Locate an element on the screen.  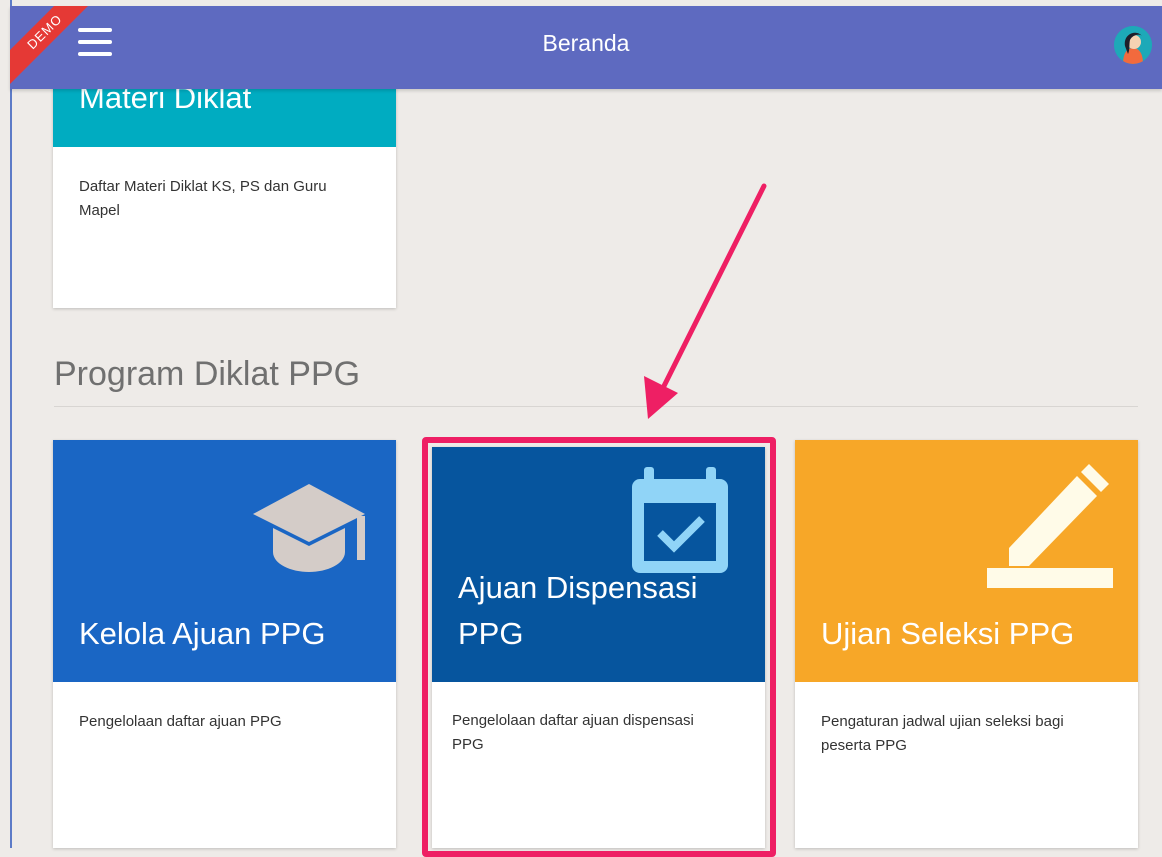
graduation-cap-icon is located at coordinates (309, 528).